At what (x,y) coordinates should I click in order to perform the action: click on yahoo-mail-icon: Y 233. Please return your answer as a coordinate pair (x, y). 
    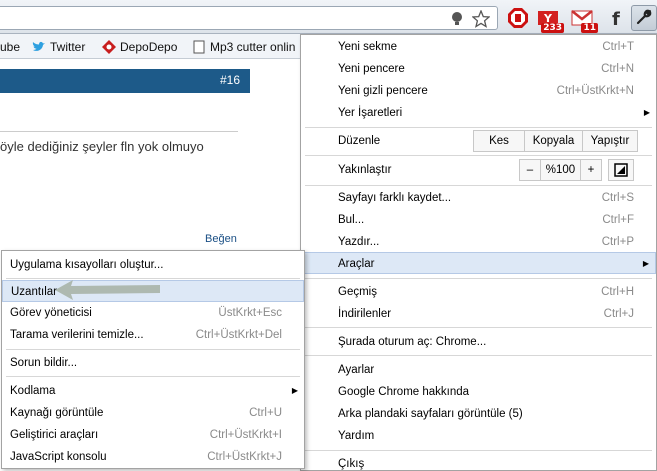
    Looking at the image, I should click on (549, 19).